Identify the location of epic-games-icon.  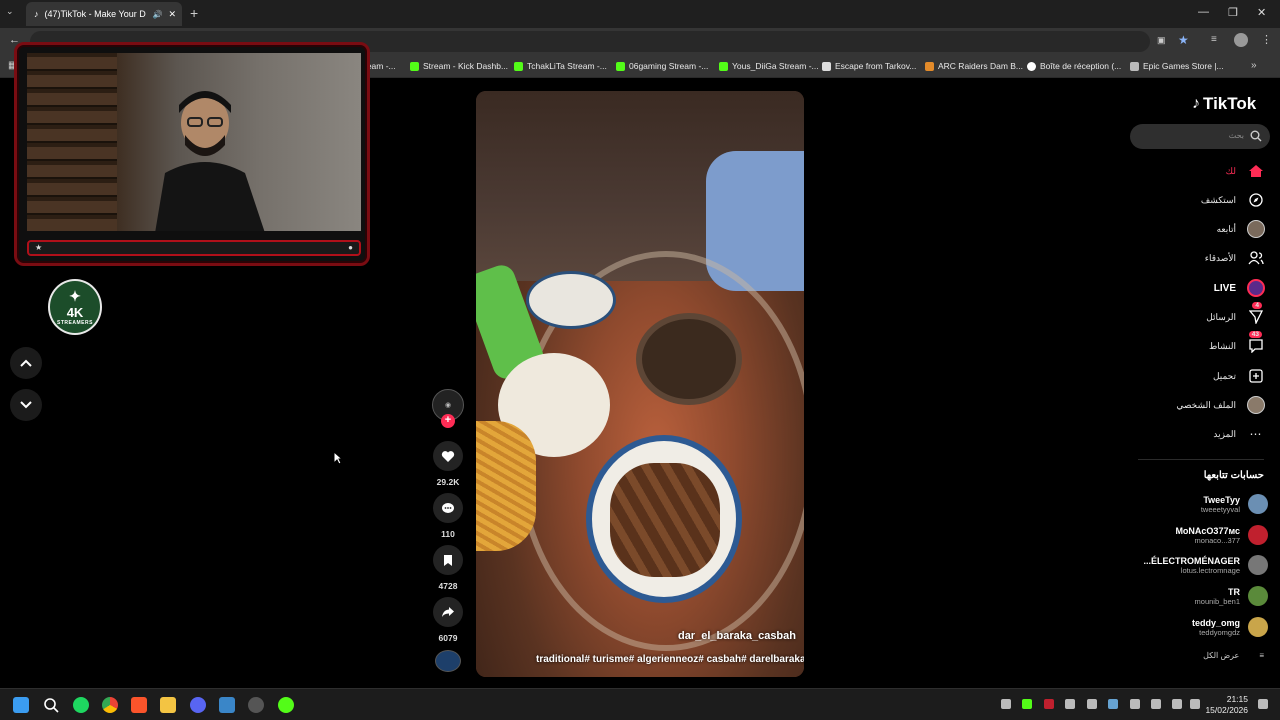
(1134, 66).